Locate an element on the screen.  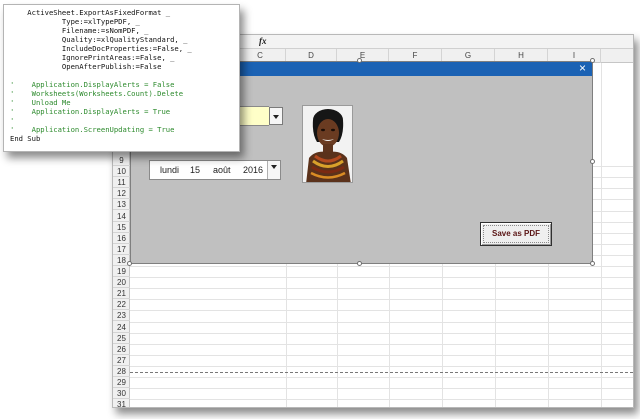
code-comment-line: ' Worksheets(Worksheets.Count).Delete is located at coordinates (97, 93).